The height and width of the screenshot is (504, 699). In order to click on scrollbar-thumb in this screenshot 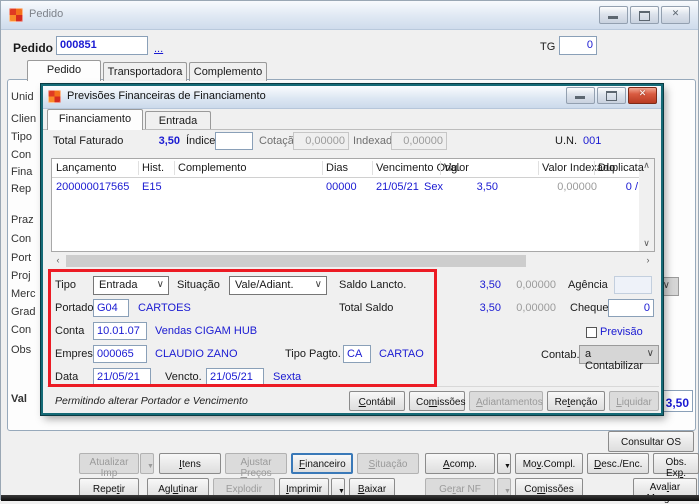, I will do `click(296, 261)`.